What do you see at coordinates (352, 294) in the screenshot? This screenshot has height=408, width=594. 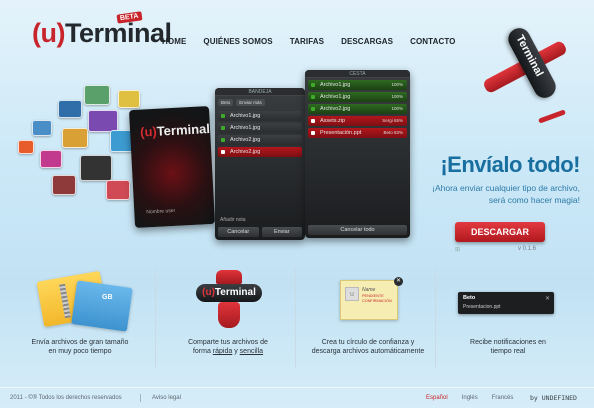 I see `avatar-placeholder-icon: u` at bounding box center [352, 294].